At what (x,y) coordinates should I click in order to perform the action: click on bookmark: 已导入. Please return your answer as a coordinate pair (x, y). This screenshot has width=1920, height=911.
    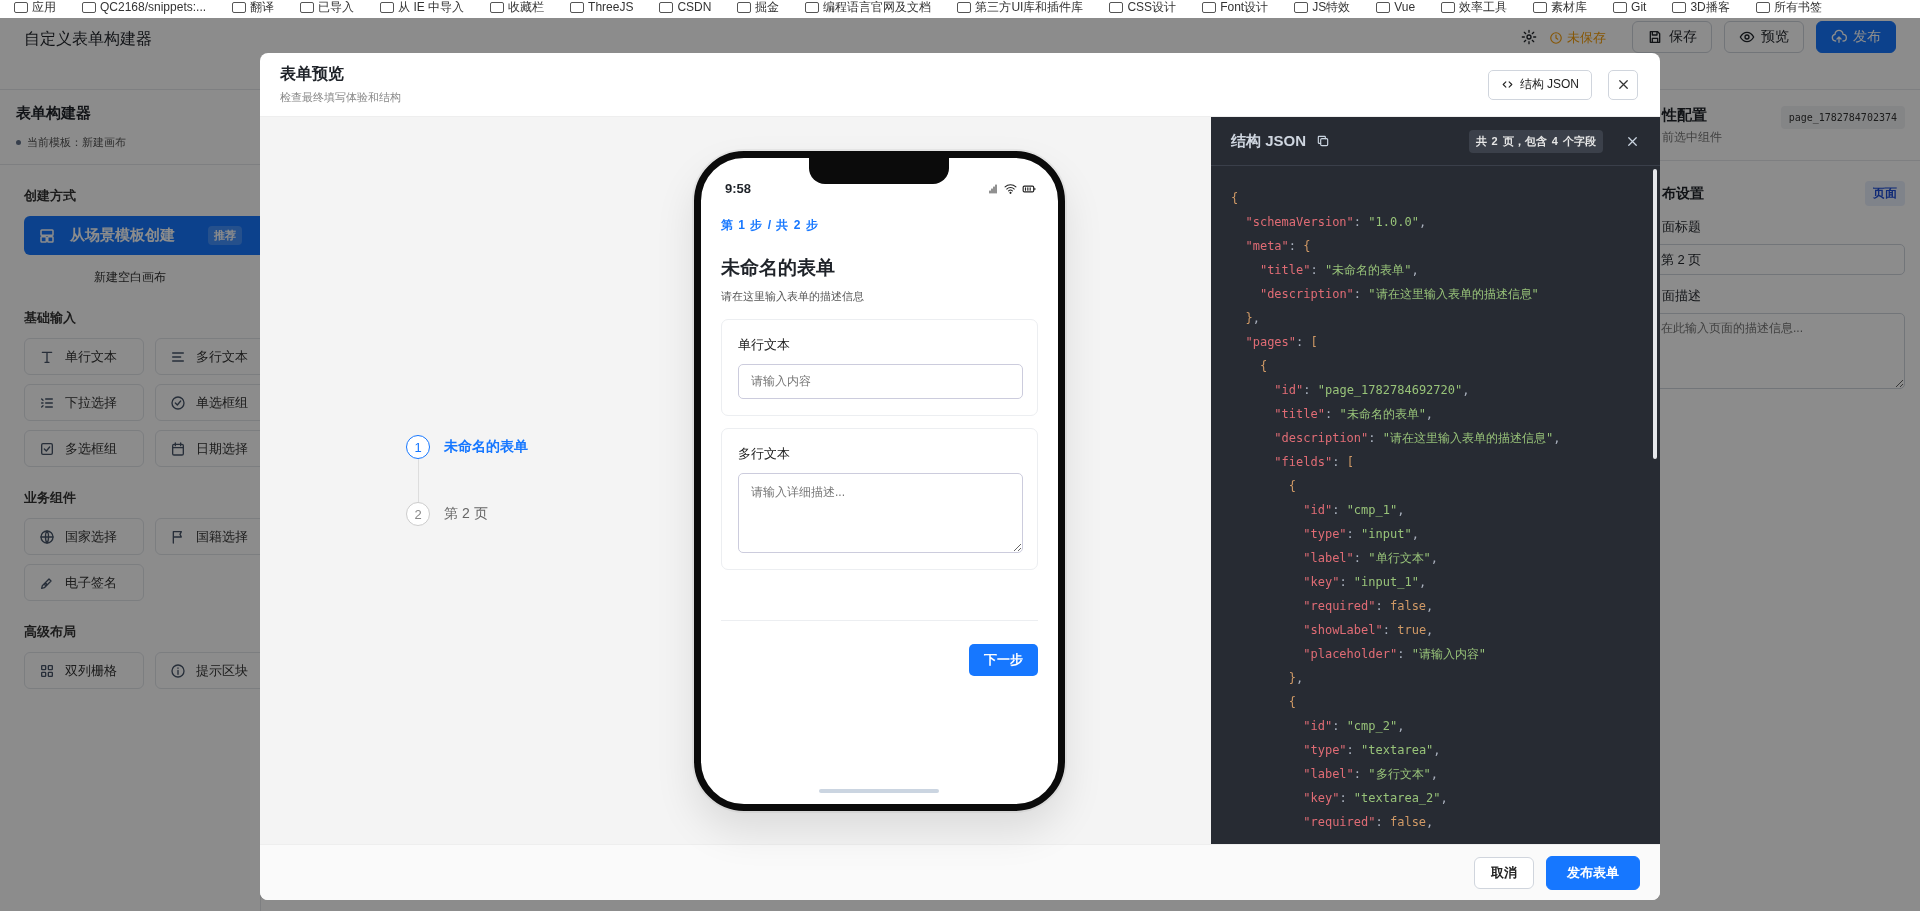
    Looking at the image, I should click on (336, 7).